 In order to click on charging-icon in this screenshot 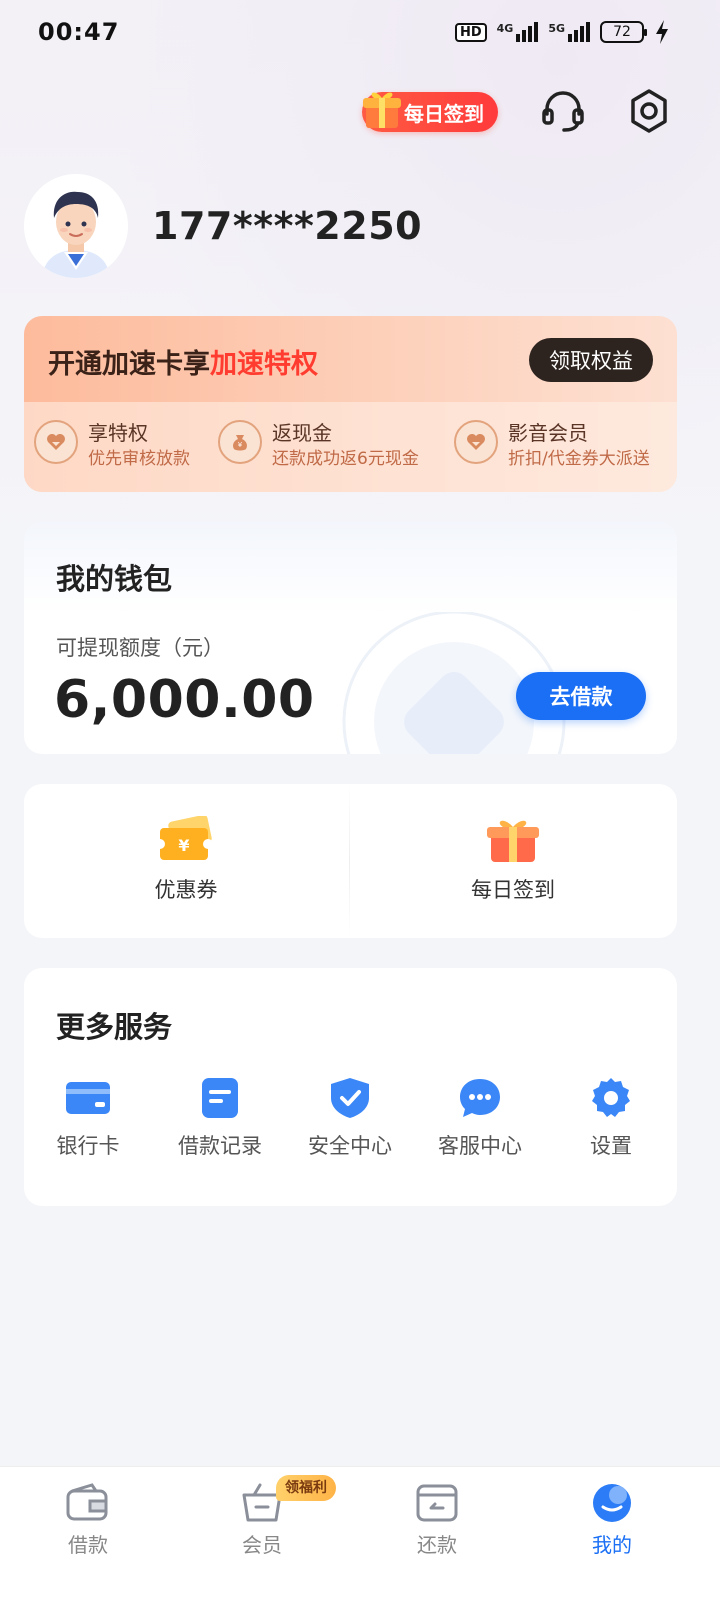, I will do `click(662, 32)`.